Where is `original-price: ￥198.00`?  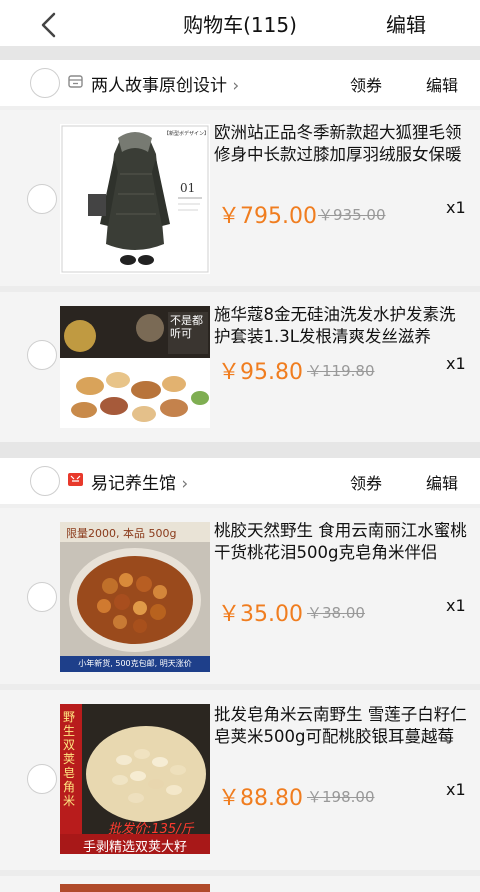
original-price: ￥198.00 is located at coordinates (341, 797).